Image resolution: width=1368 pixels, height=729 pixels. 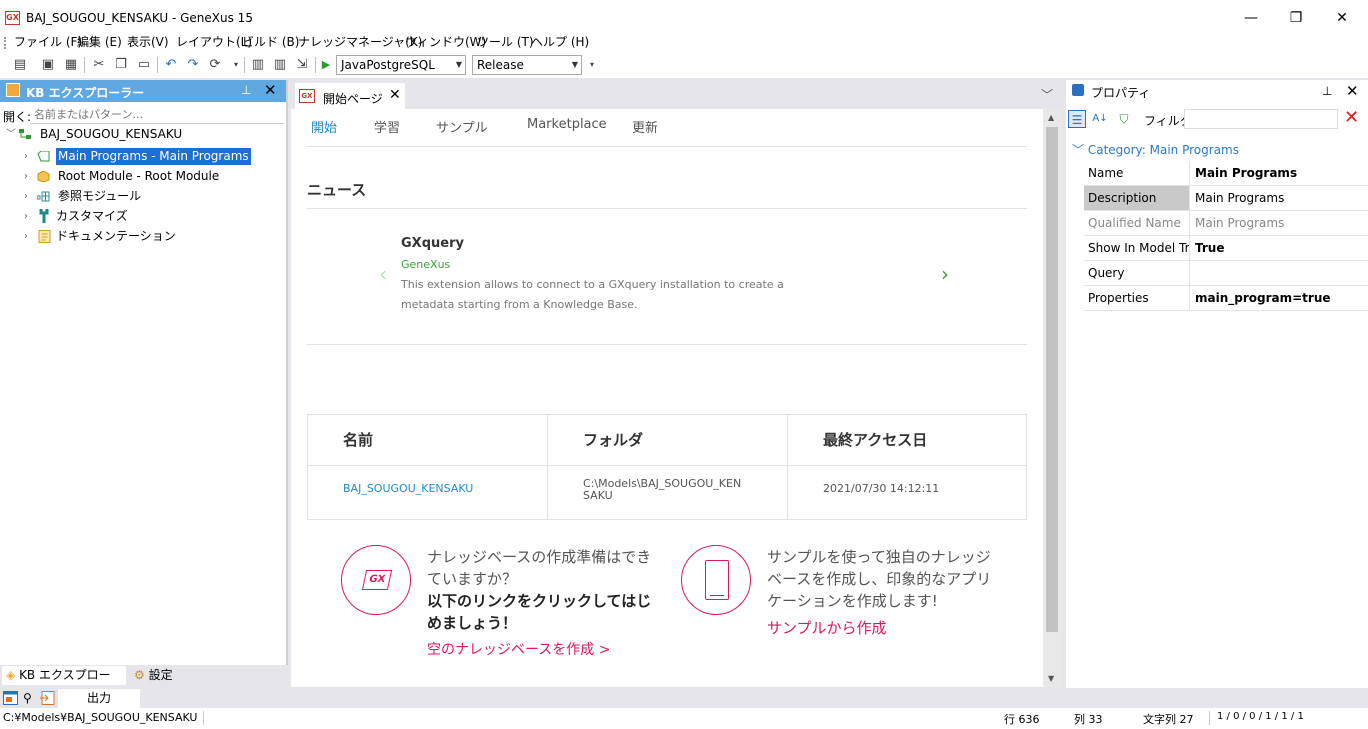 I want to click on filter-icon: ⛉, so click(x=1124, y=119).